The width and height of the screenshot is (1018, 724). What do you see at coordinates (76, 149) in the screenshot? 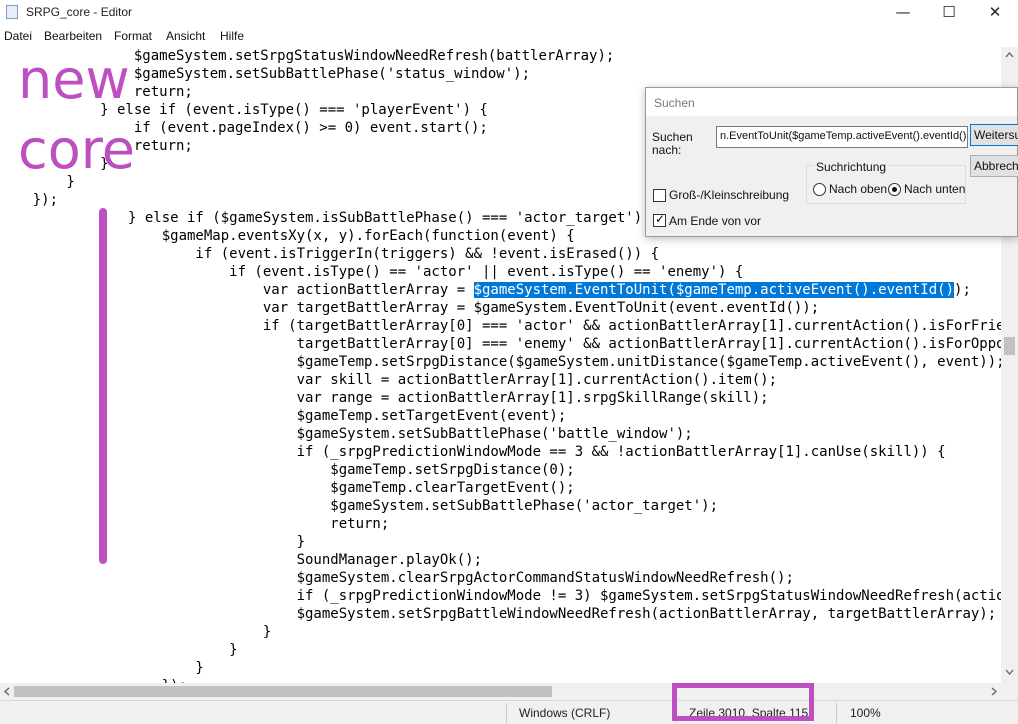
I see `annotation-core: core` at bounding box center [76, 149].